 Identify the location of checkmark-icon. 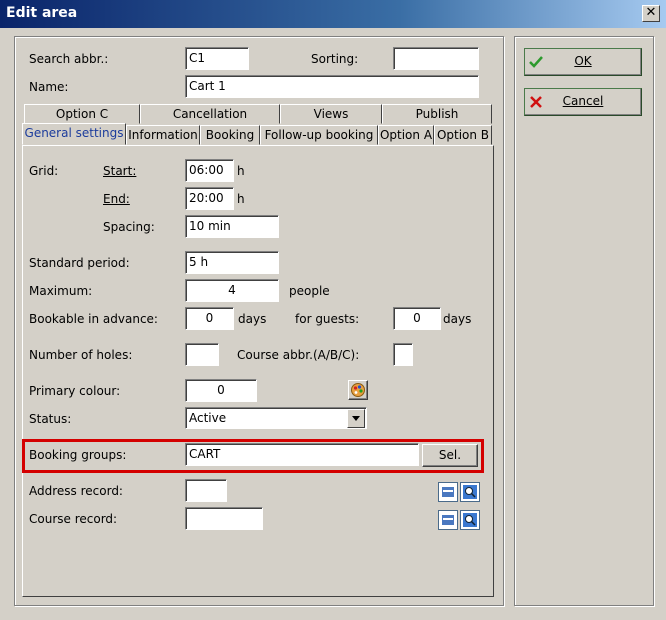
(536, 62).